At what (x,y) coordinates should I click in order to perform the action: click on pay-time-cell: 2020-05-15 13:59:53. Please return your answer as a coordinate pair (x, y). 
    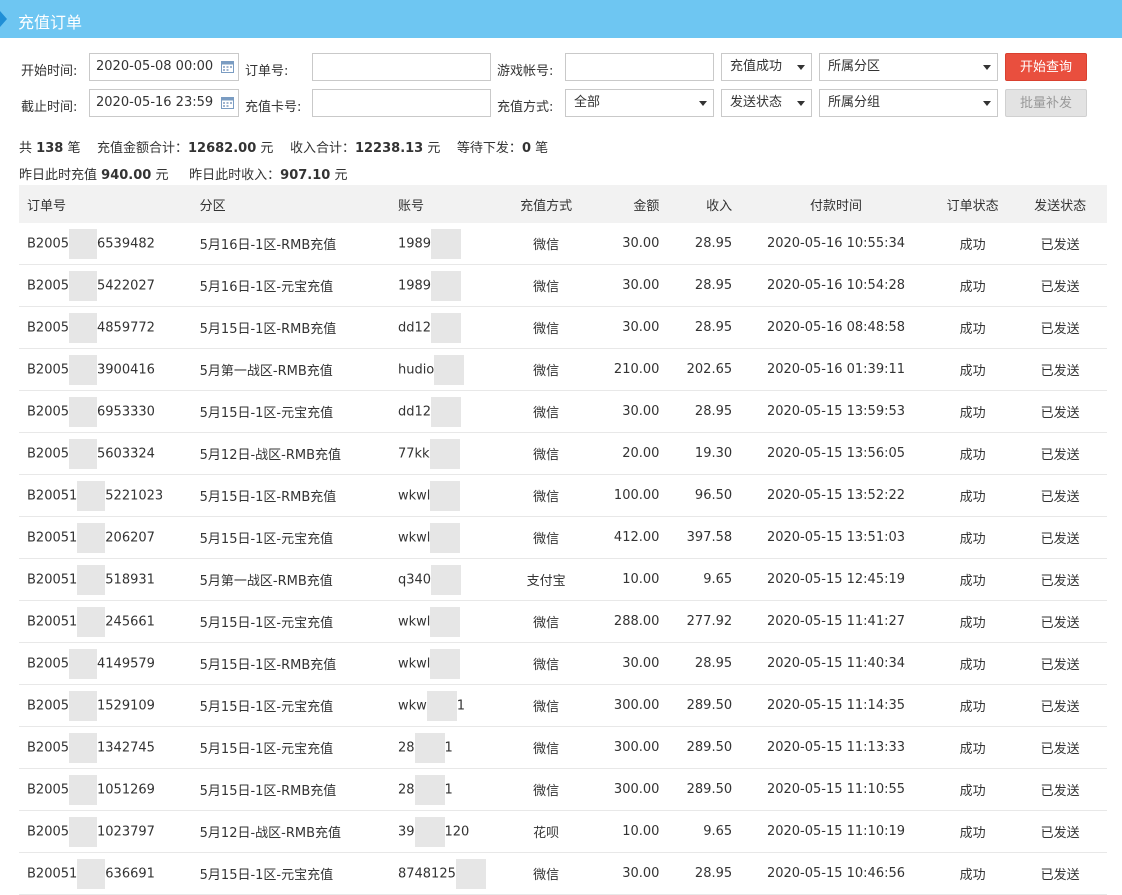
    Looking at the image, I should click on (836, 411).